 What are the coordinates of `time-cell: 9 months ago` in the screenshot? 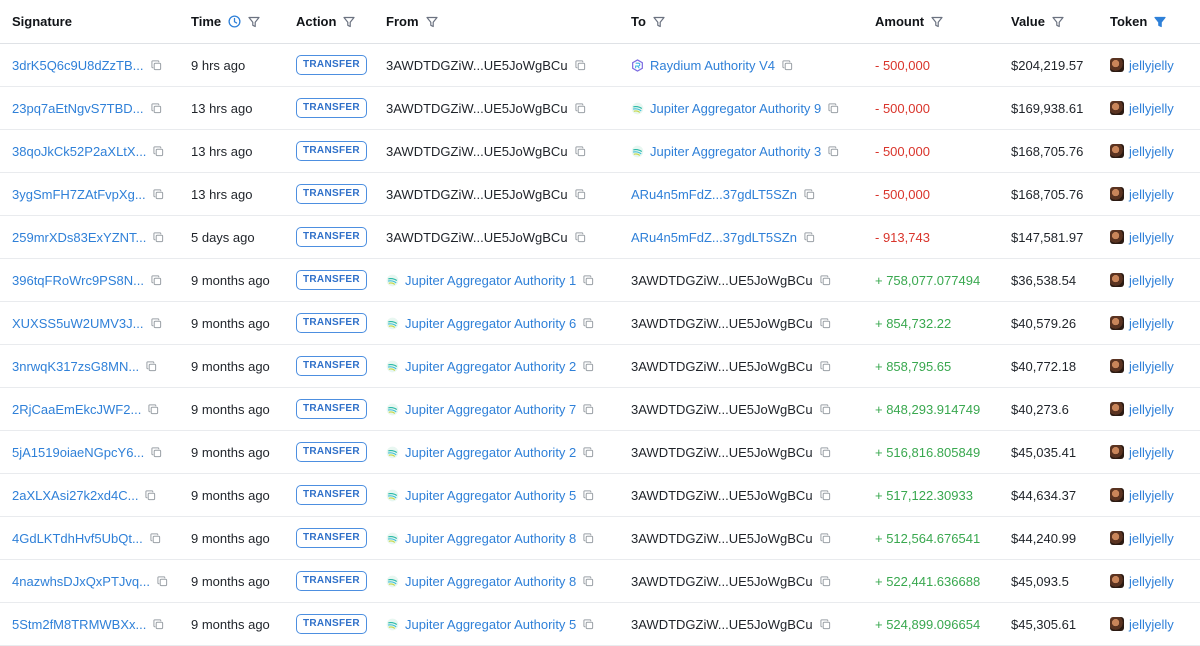 It's located at (231, 581).